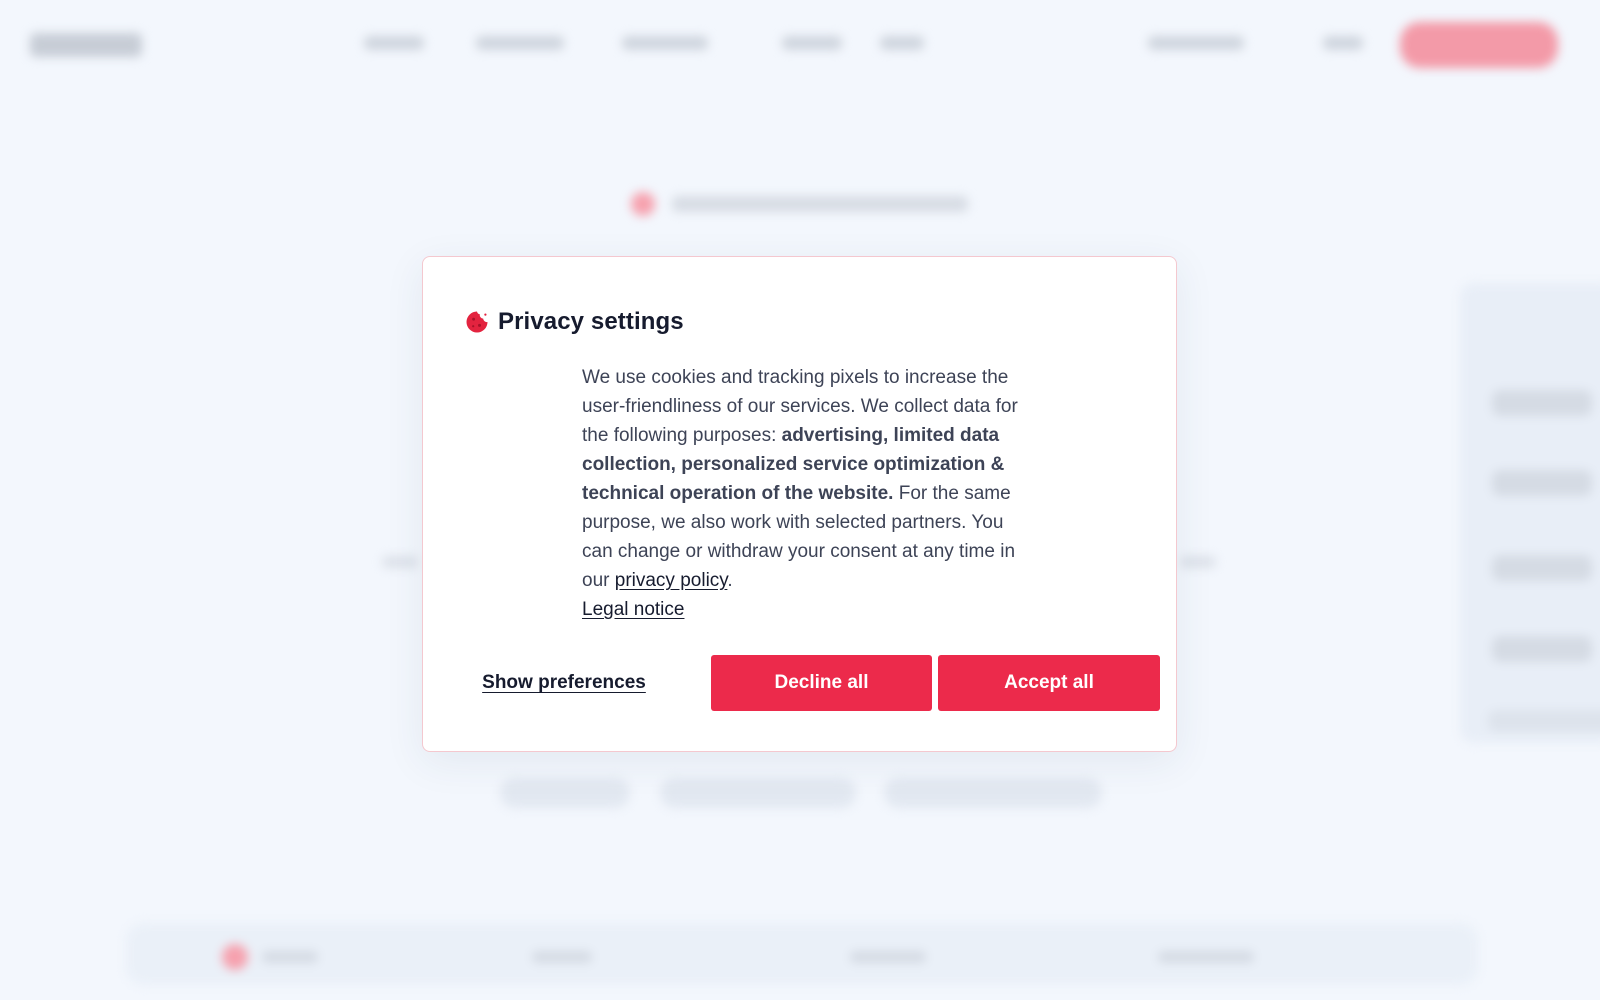 The width and height of the screenshot is (1600, 1000). Describe the element at coordinates (564, 683) in the screenshot. I see `show-preferences-button: Show preferences` at that location.